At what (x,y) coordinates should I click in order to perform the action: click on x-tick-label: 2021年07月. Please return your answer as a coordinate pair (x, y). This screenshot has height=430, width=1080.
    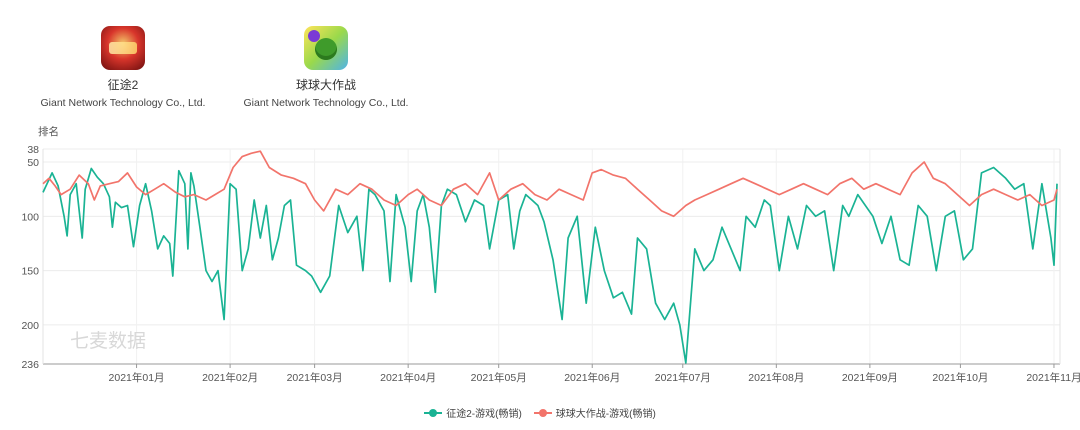
    Looking at the image, I should click on (683, 377).